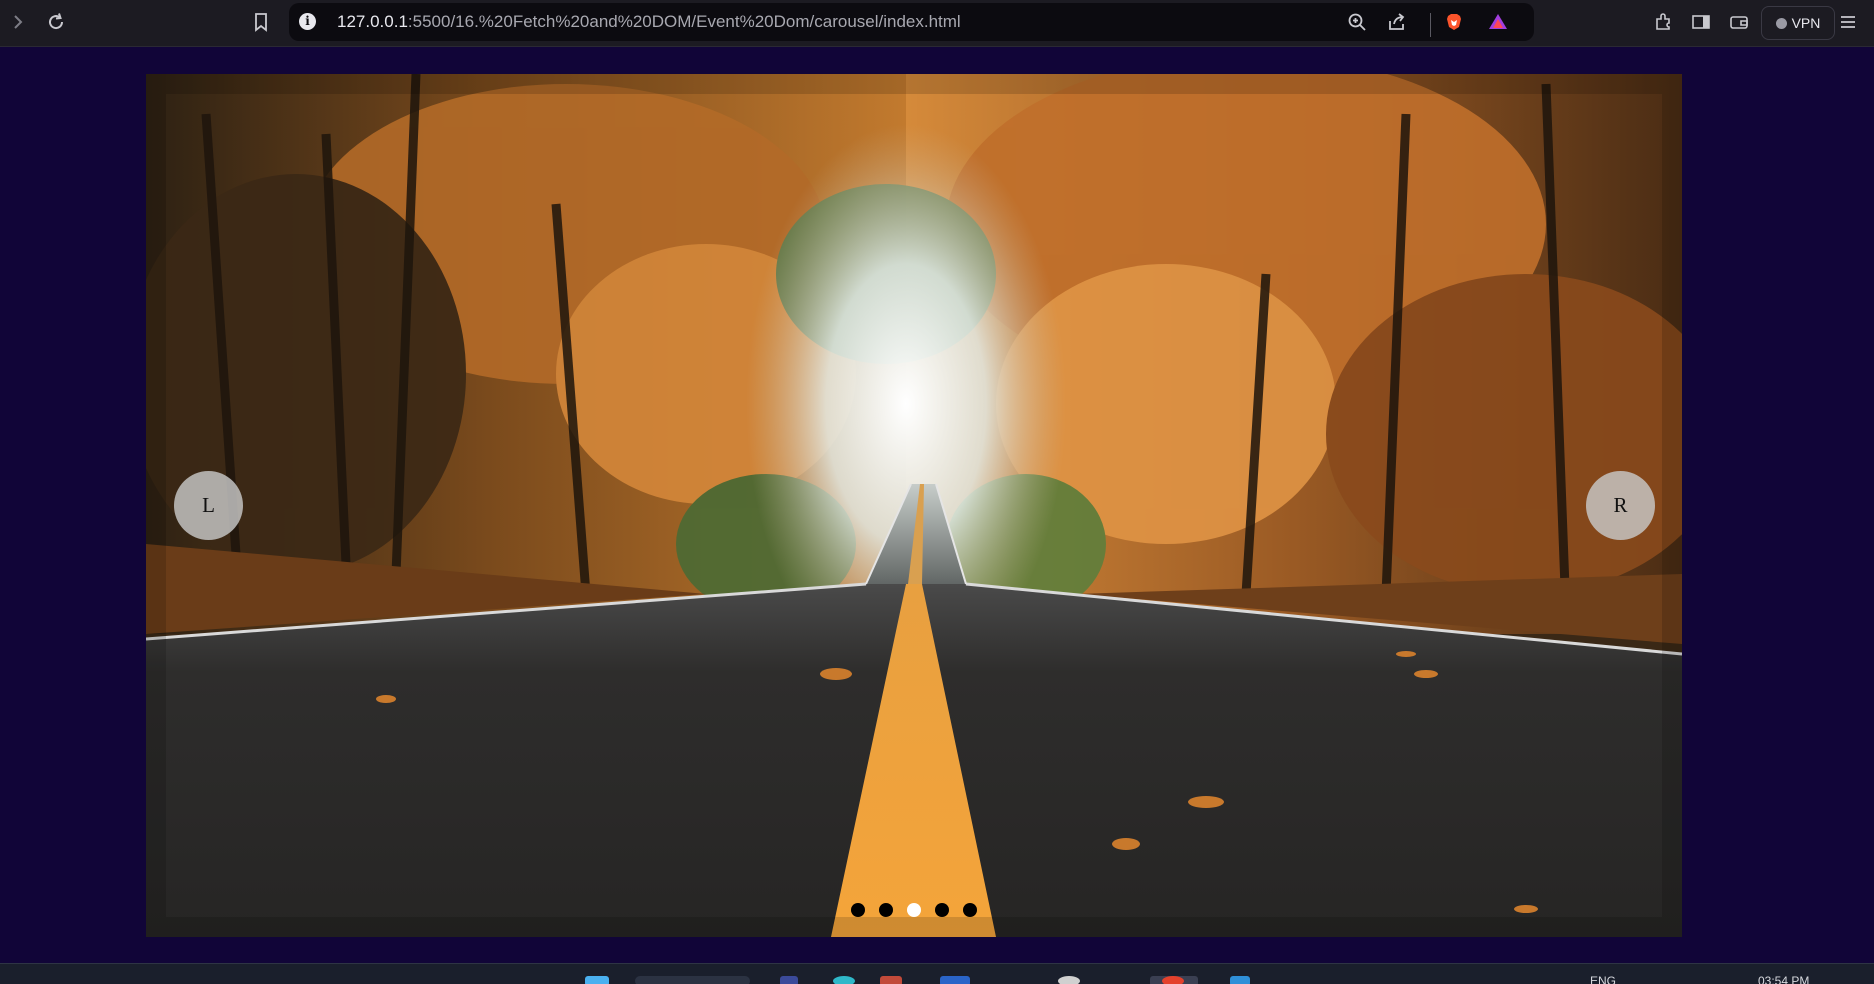 Image resolution: width=1874 pixels, height=984 pixels. What do you see at coordinates (1663, 22) in the screenshot?
I see `extensions-icon` at bounding box center [1663, 22].